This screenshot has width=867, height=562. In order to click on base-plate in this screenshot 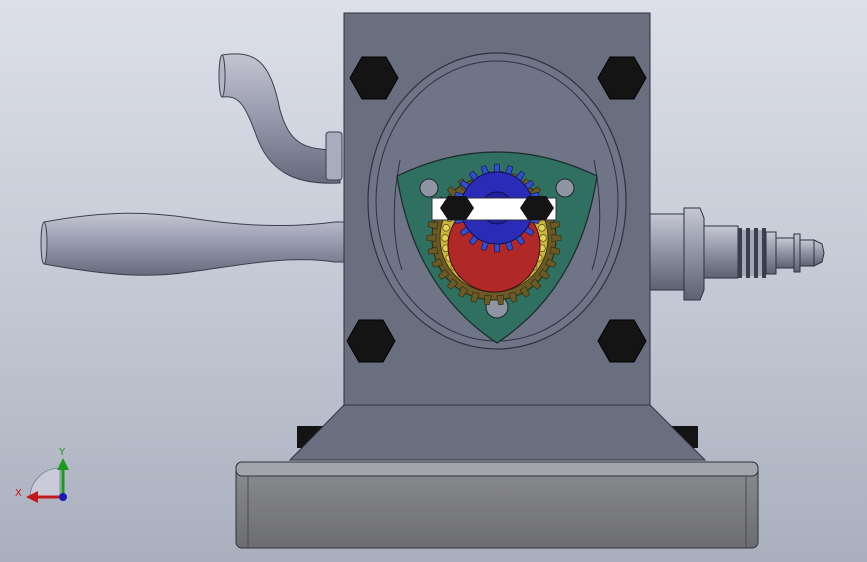, I will do `click(497, 505)`.